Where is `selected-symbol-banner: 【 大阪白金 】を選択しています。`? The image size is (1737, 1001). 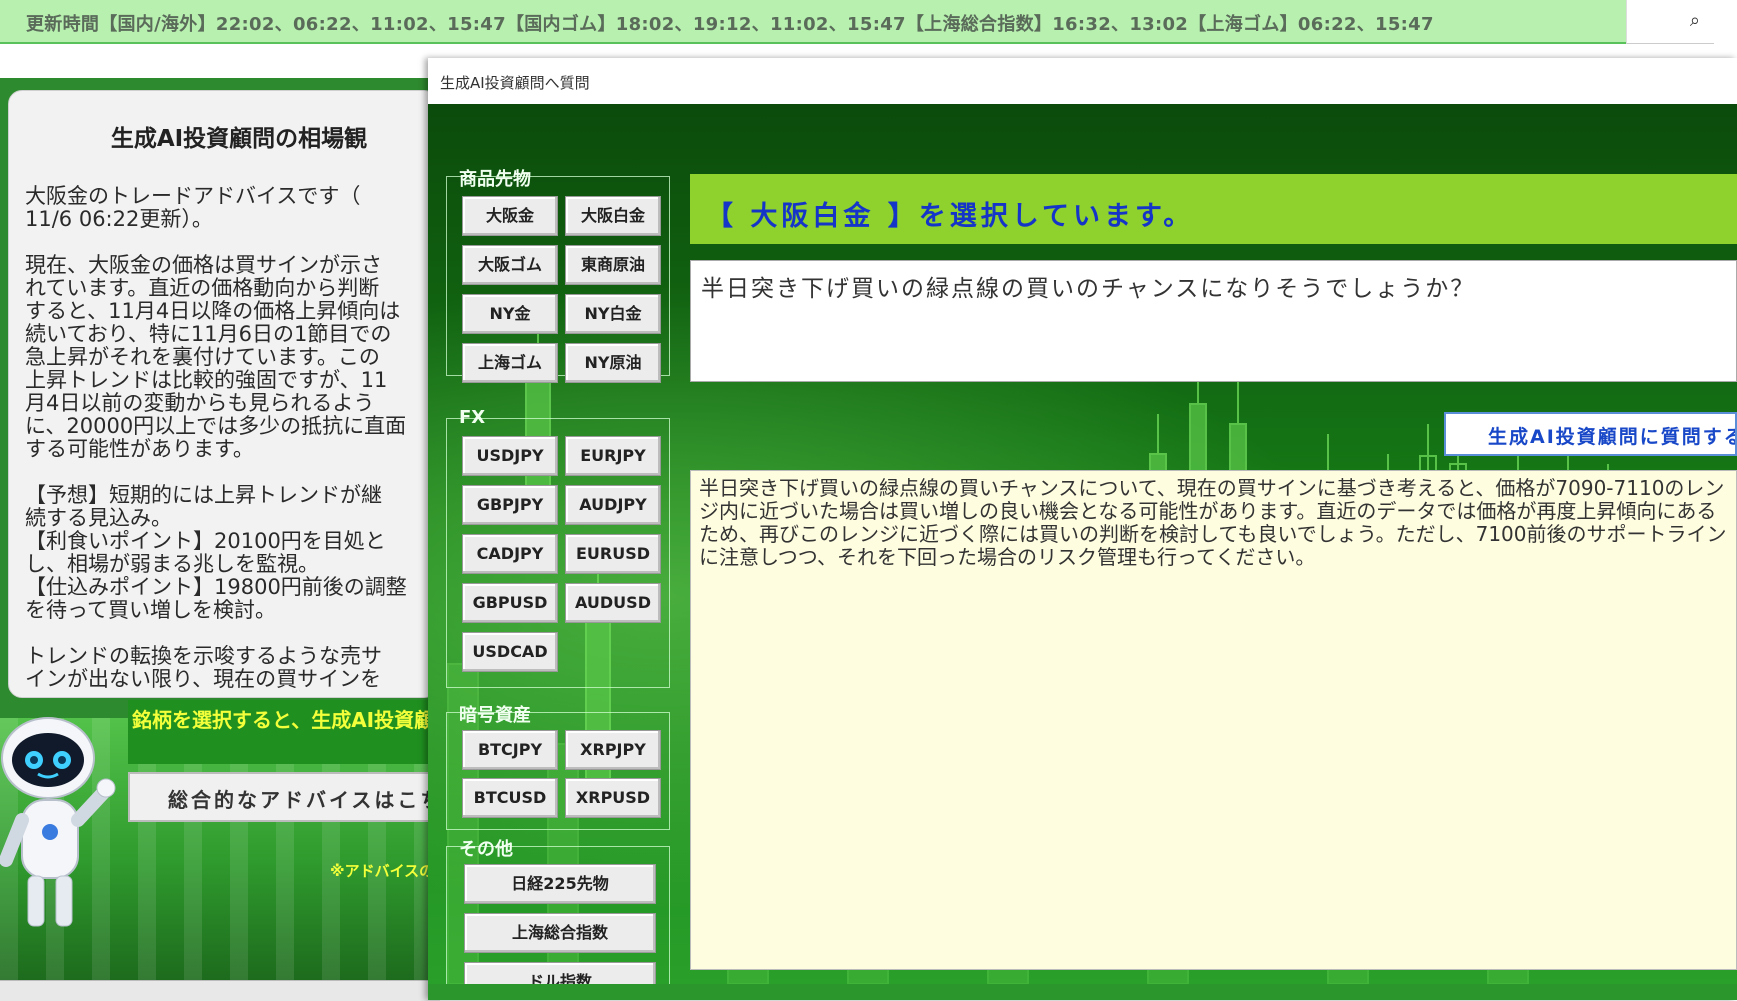
selected-symbol-banner: 【 大阪白金 】を選択しています。 is located at coordinates (1213, 209).